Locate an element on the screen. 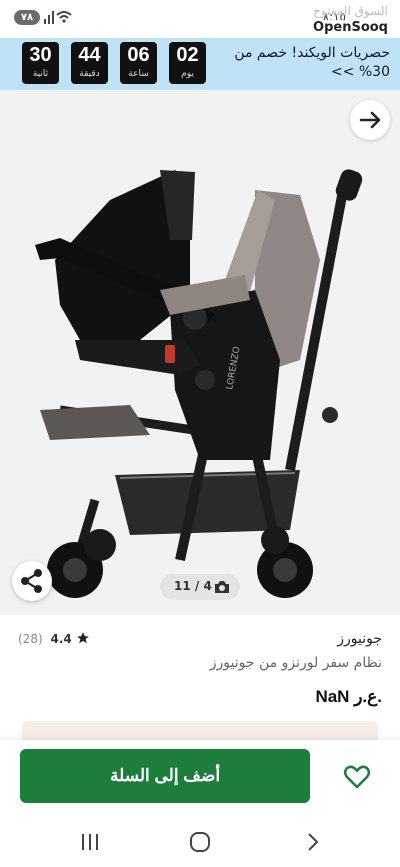 This screenshot has width=400, height=867. countdown-label: ساعة is located at coordinates (138, 74).